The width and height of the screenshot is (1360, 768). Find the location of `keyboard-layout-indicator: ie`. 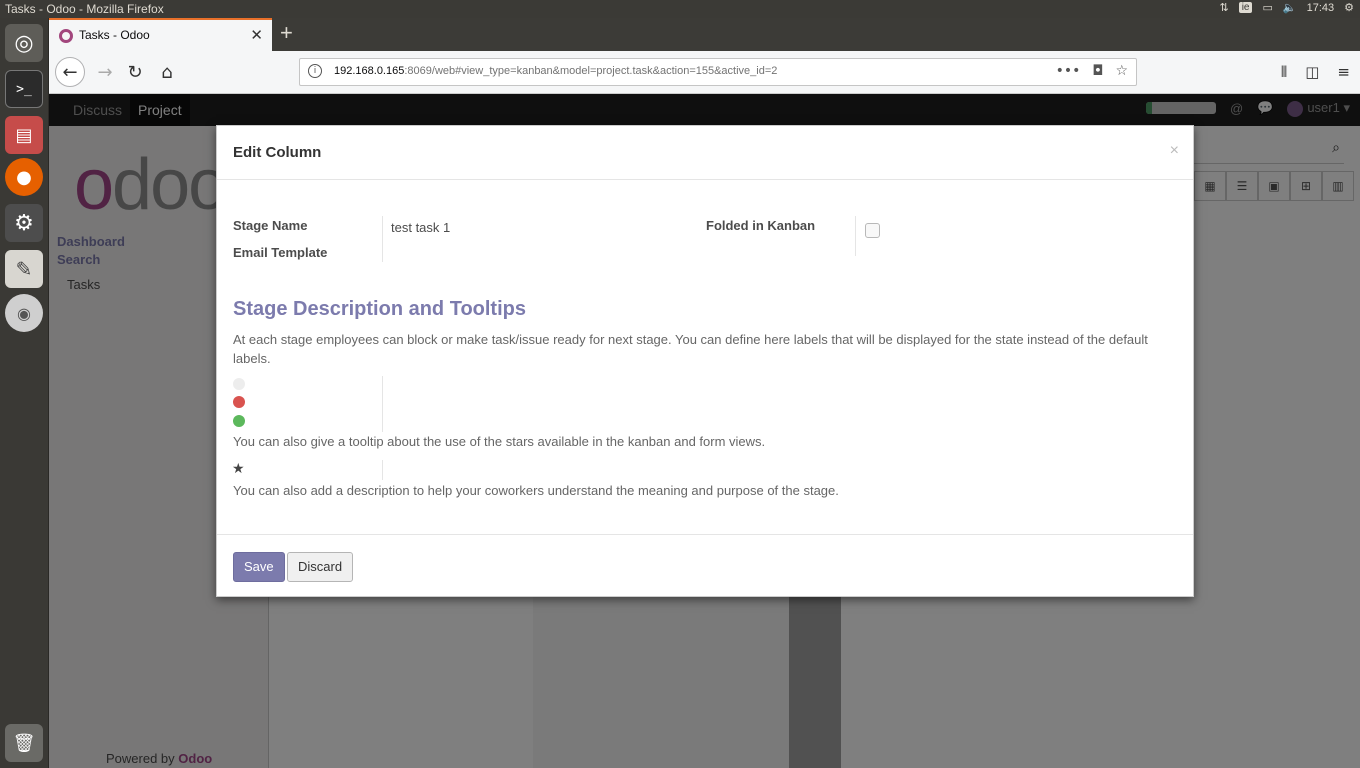

keyboard-layout-indicator: ie is located at coordinates (1245, 7).